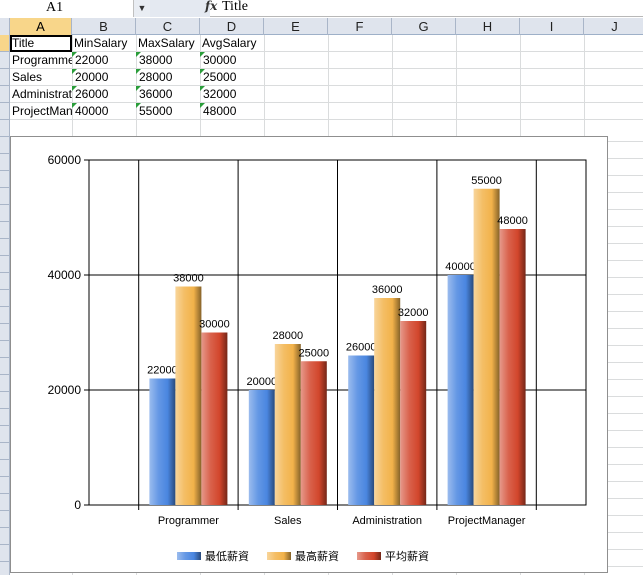 This screenshot has height=575, width=643. What do you see at coordinates (41, 111) in the screenshot?
I see `cell-a5: ProjectManager` at bounding box center [41, 111].